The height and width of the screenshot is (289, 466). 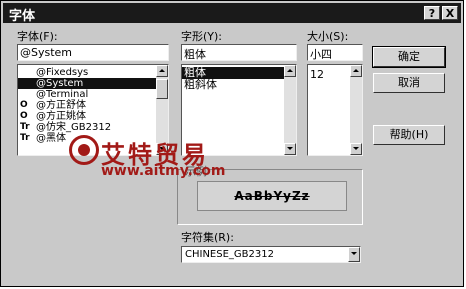 I want to click on size-list-scrollbar, so click(x=356, y=110).